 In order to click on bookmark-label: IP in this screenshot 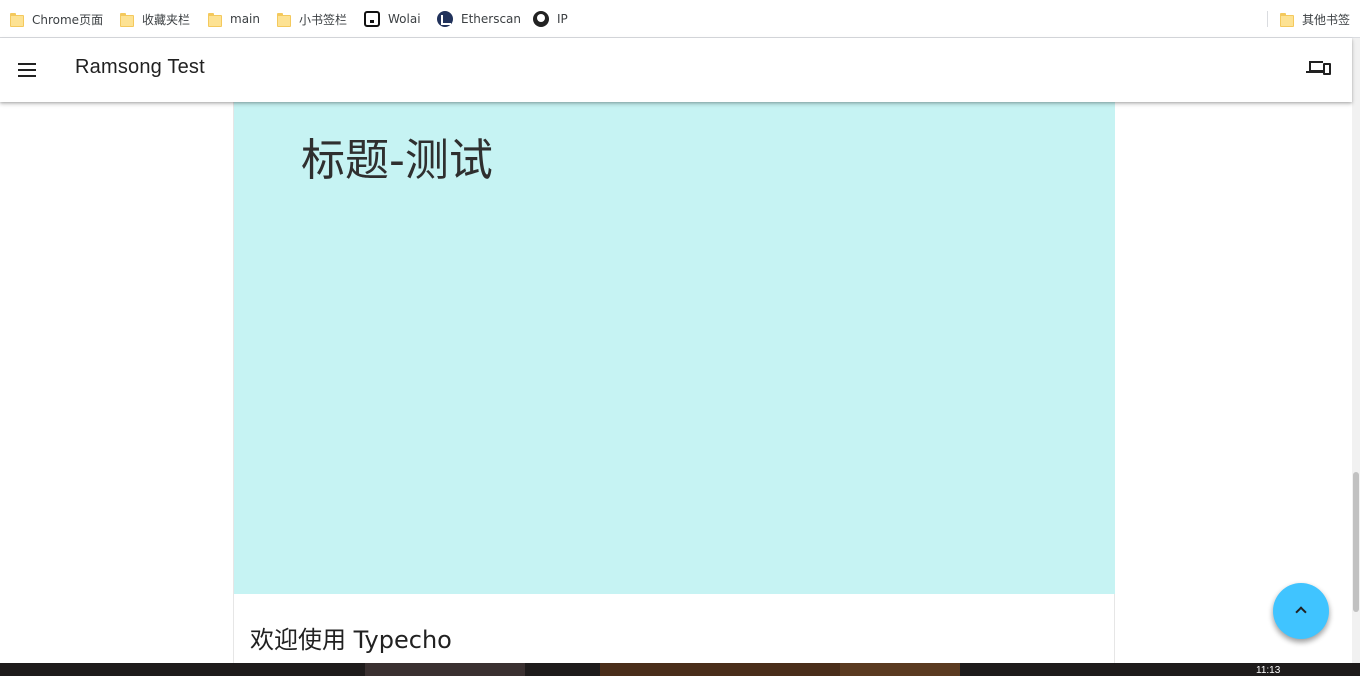, I will do `click(562, 19)`.